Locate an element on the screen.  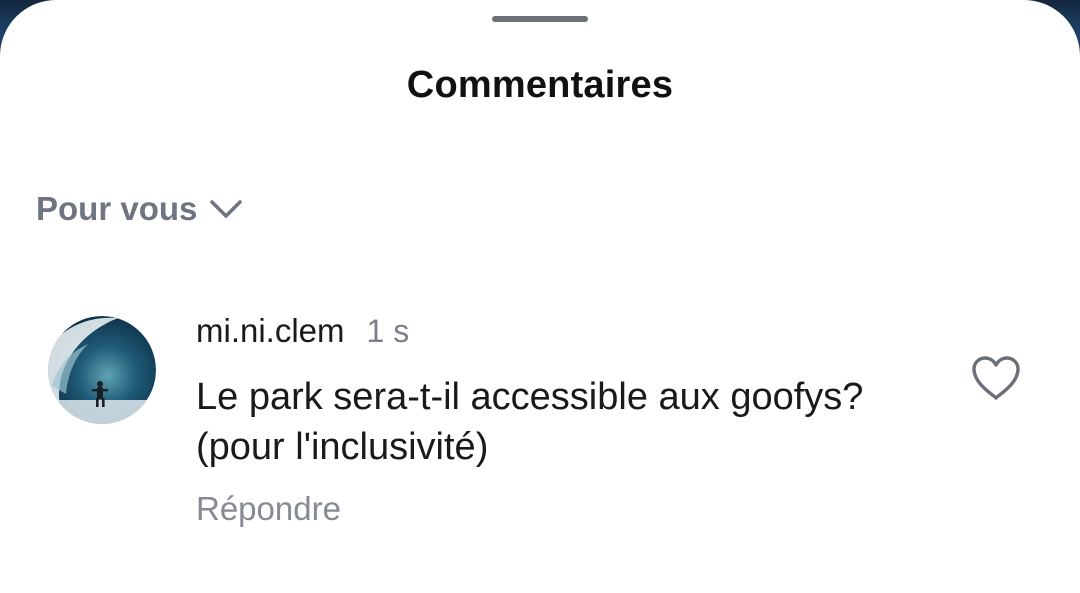
reply-button: Répondre is located at coordinates (268, 509).